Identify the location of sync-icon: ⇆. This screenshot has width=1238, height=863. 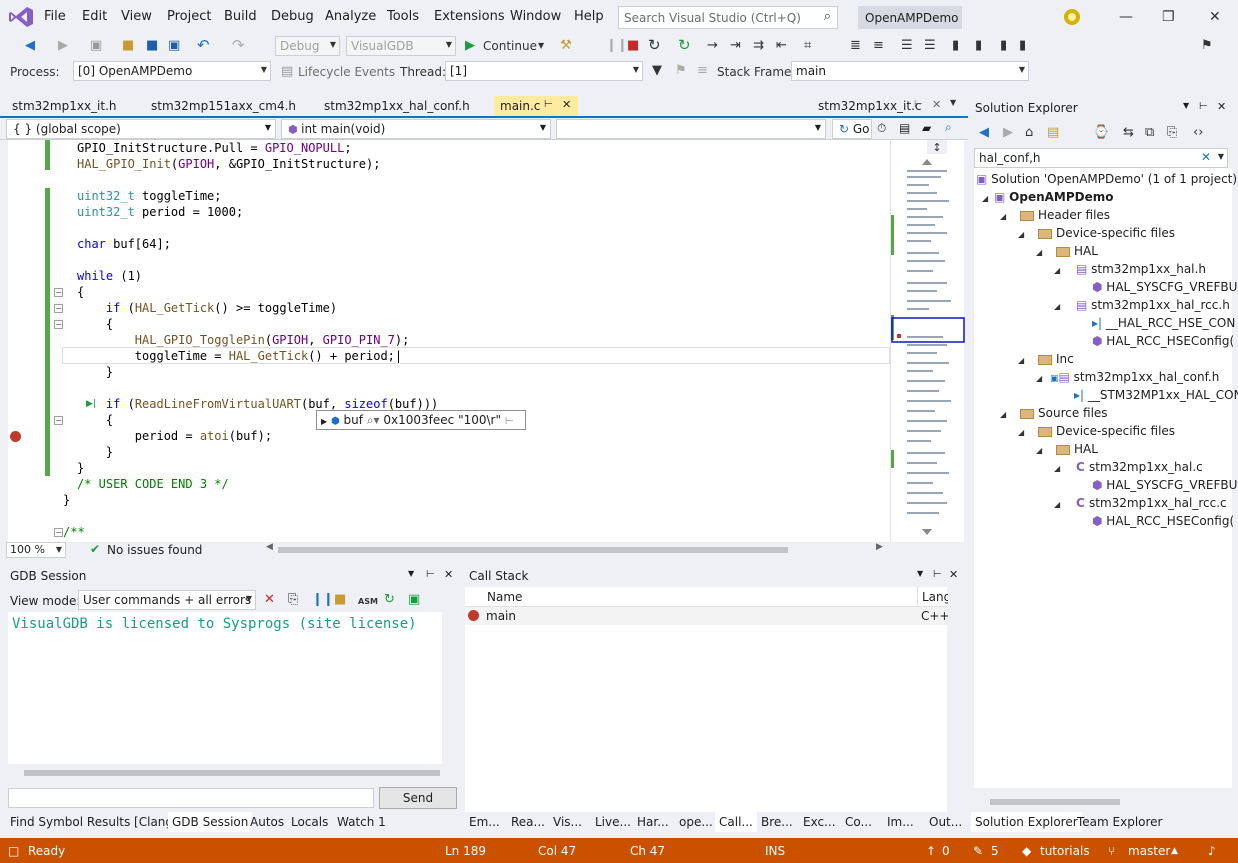
(1128, 133).